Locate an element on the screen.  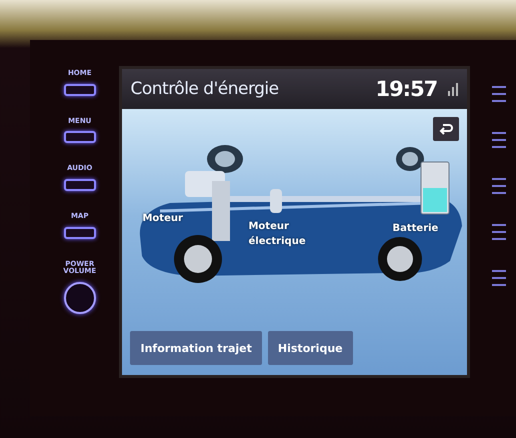
engine-label: Moteur is located at coordinates (162, 219).